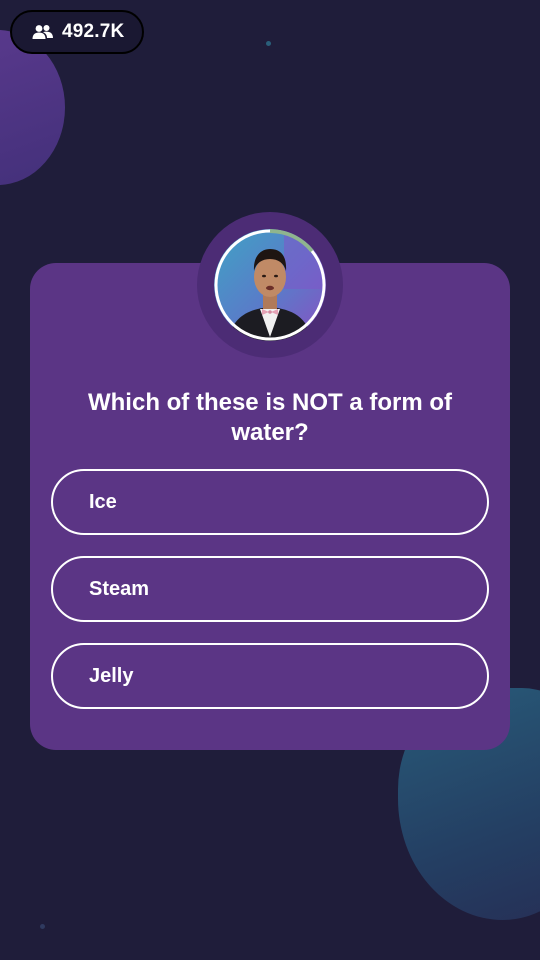  I want to click on answer-label: Jelly, so click(111, 675).